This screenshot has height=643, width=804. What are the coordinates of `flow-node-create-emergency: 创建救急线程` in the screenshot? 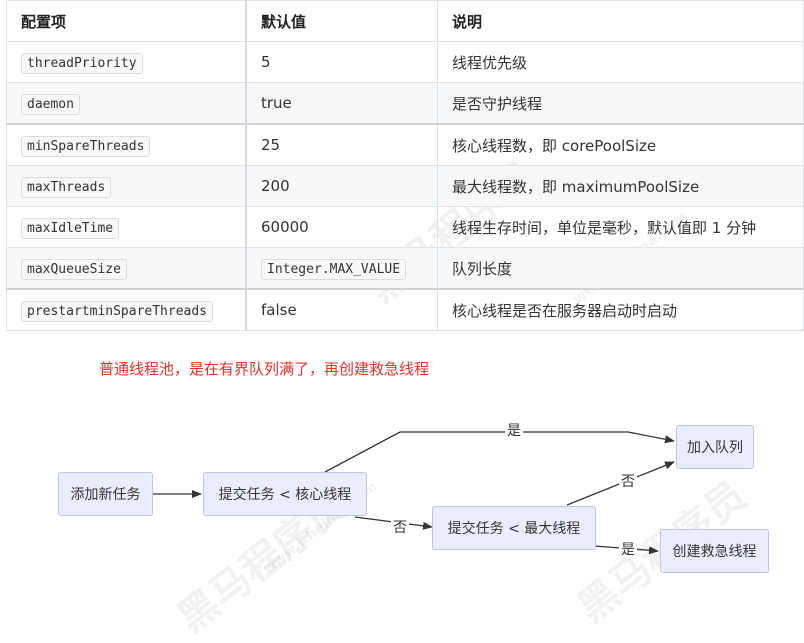 It's located at (714, 551).